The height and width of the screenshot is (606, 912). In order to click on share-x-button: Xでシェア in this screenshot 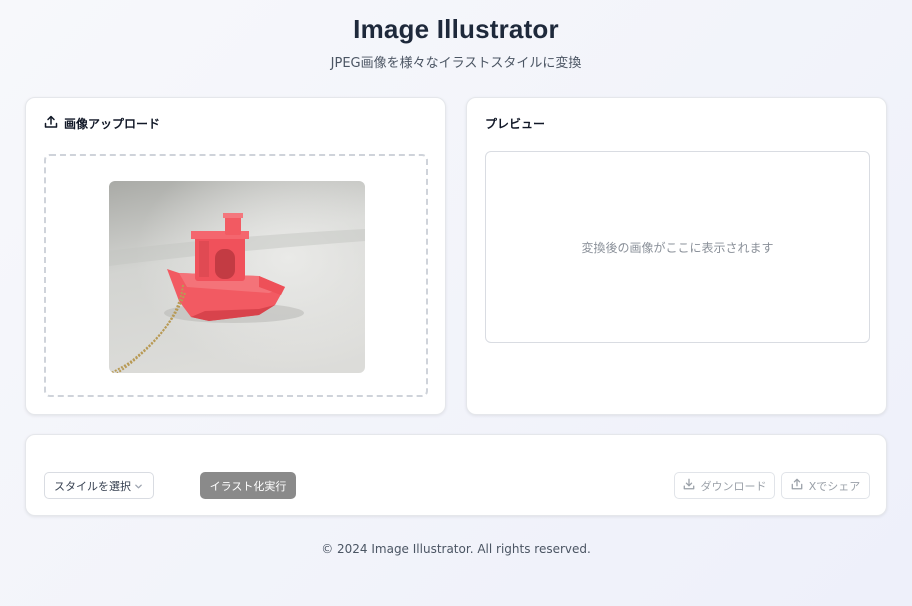, I will do `click(825, 485)`.